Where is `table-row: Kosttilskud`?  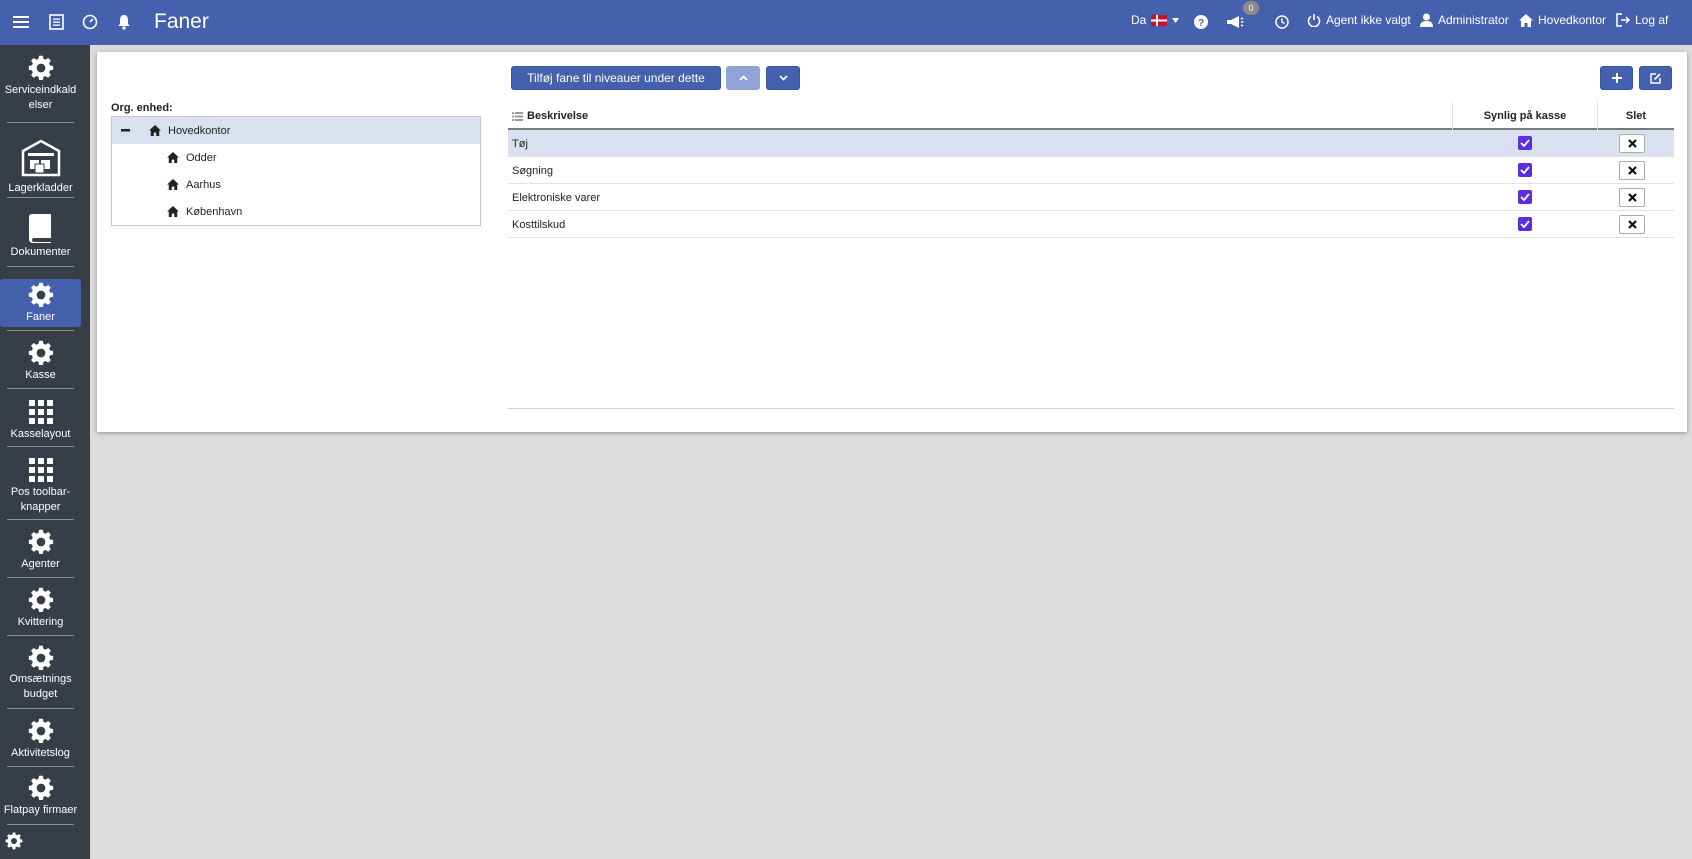 table-row: Kosttilskud is located at coordinates (1091, 224).